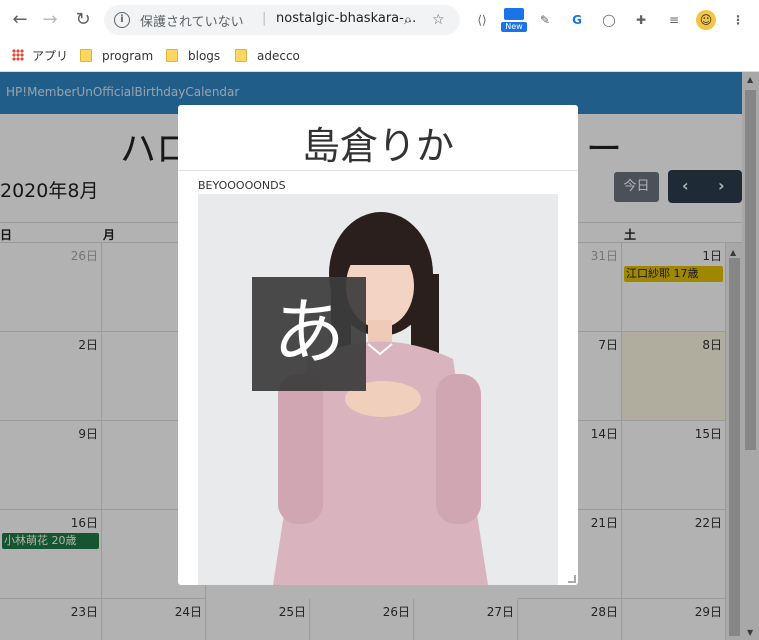 The image size is (759, 640). I want to click on zoom-icon: ⌕, so click(408, 20).